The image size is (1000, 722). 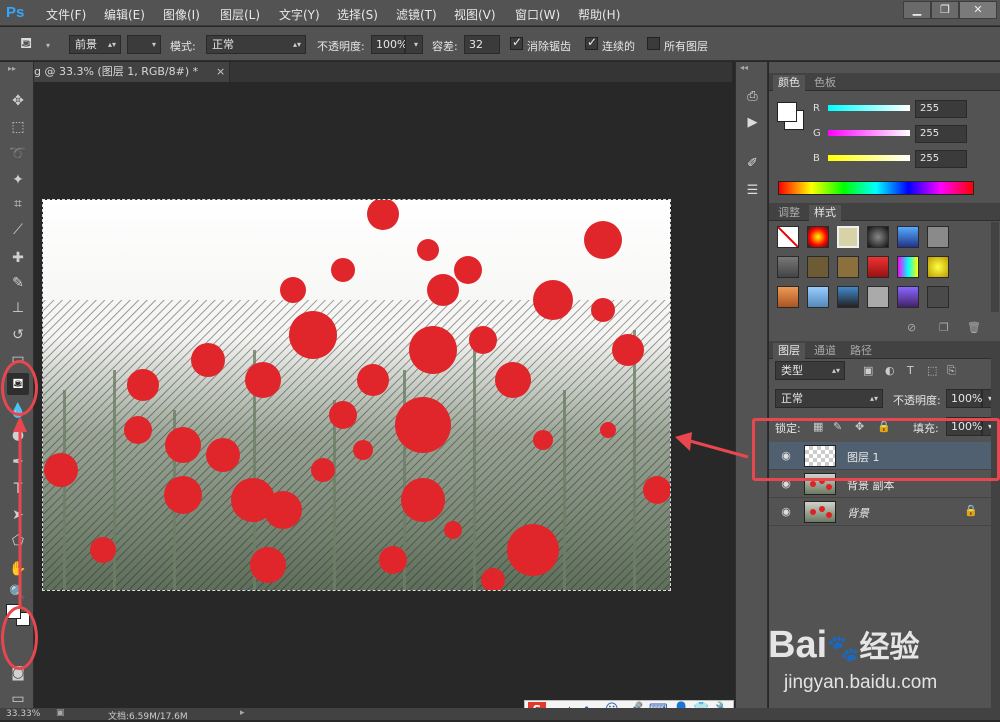 I want to click on status-bar: 33.33% ▣ 文档:6.59M/17.6M ▸, so click(x=500, y=715).